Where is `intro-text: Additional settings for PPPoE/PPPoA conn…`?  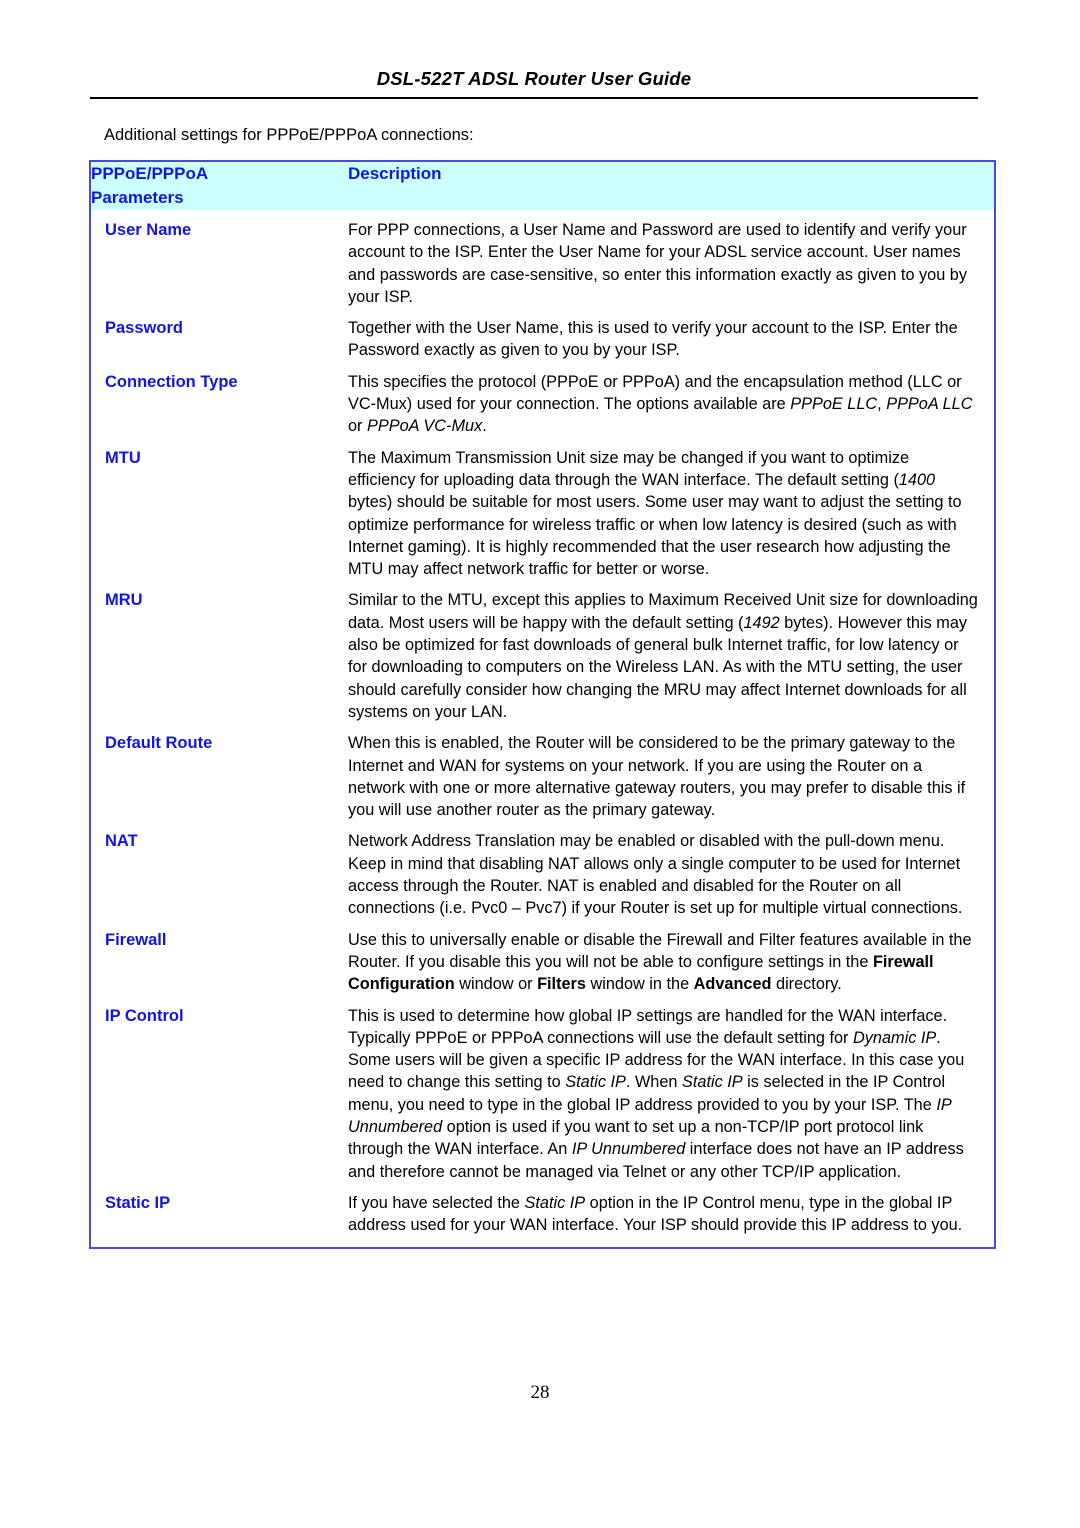 intro-text: Additional settings for PPPoE/PPPoA conn… is located at coordinates (289, 135).